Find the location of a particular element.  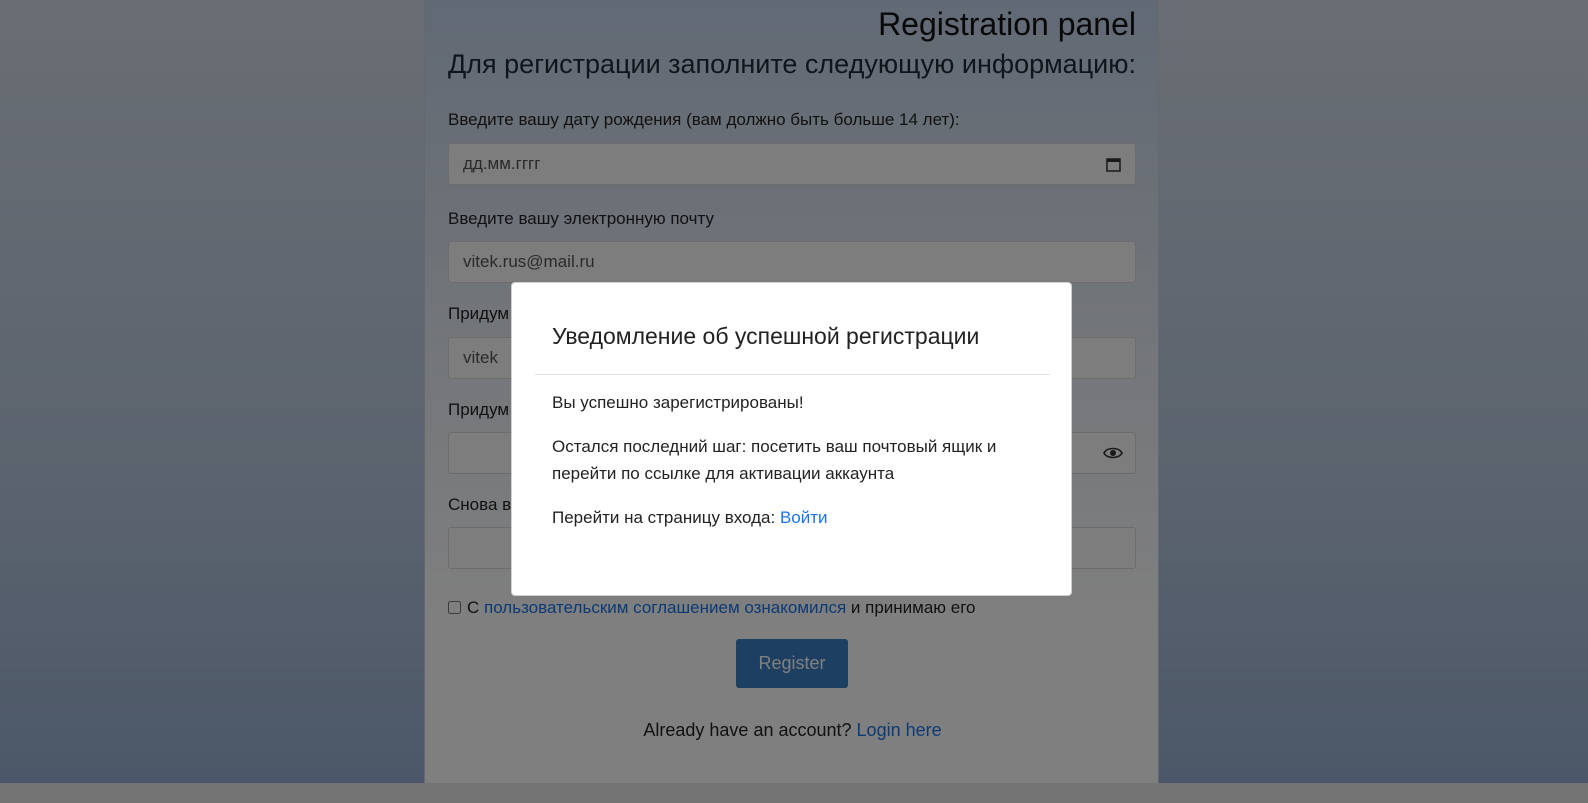

modal-divider is located at coordinates (792, 374).